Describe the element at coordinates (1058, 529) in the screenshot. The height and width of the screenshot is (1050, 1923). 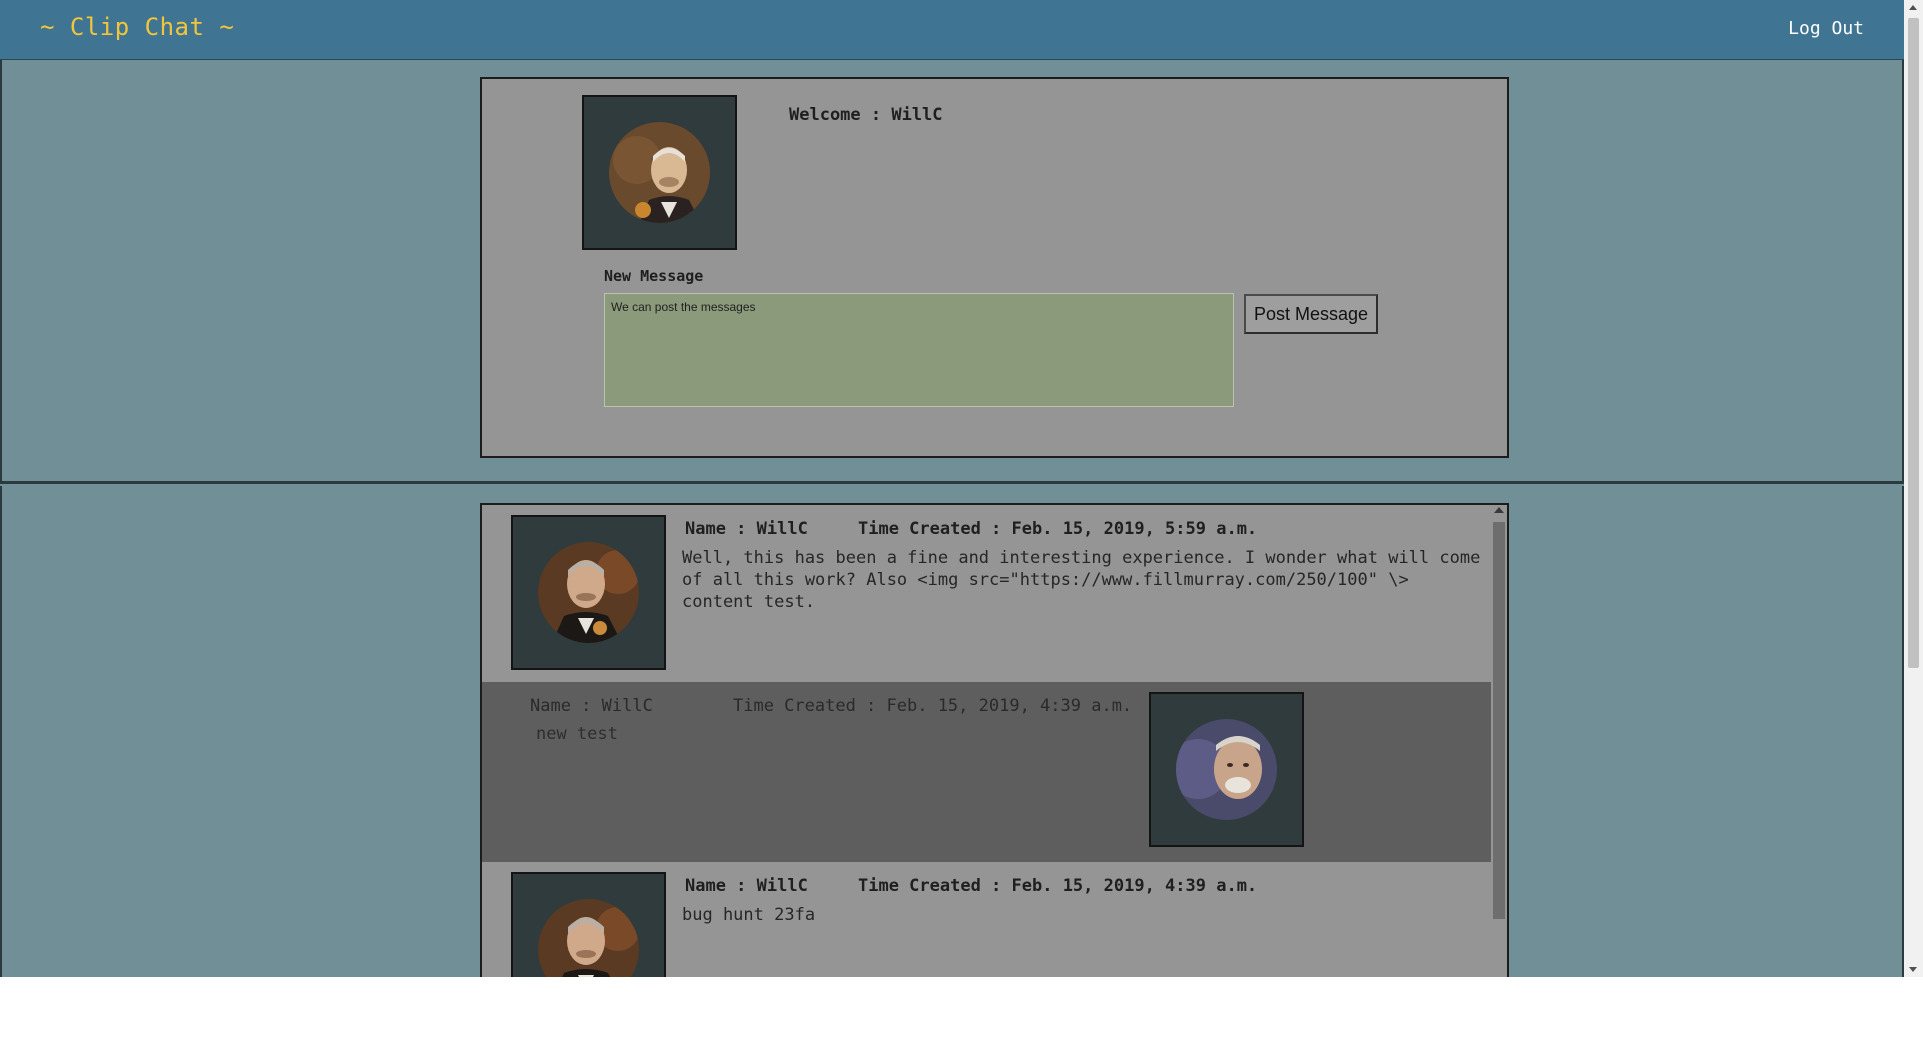
I see `message-timestamp: Time Created : Feb. 15, 2019, 5:59 a.m.` at that location.